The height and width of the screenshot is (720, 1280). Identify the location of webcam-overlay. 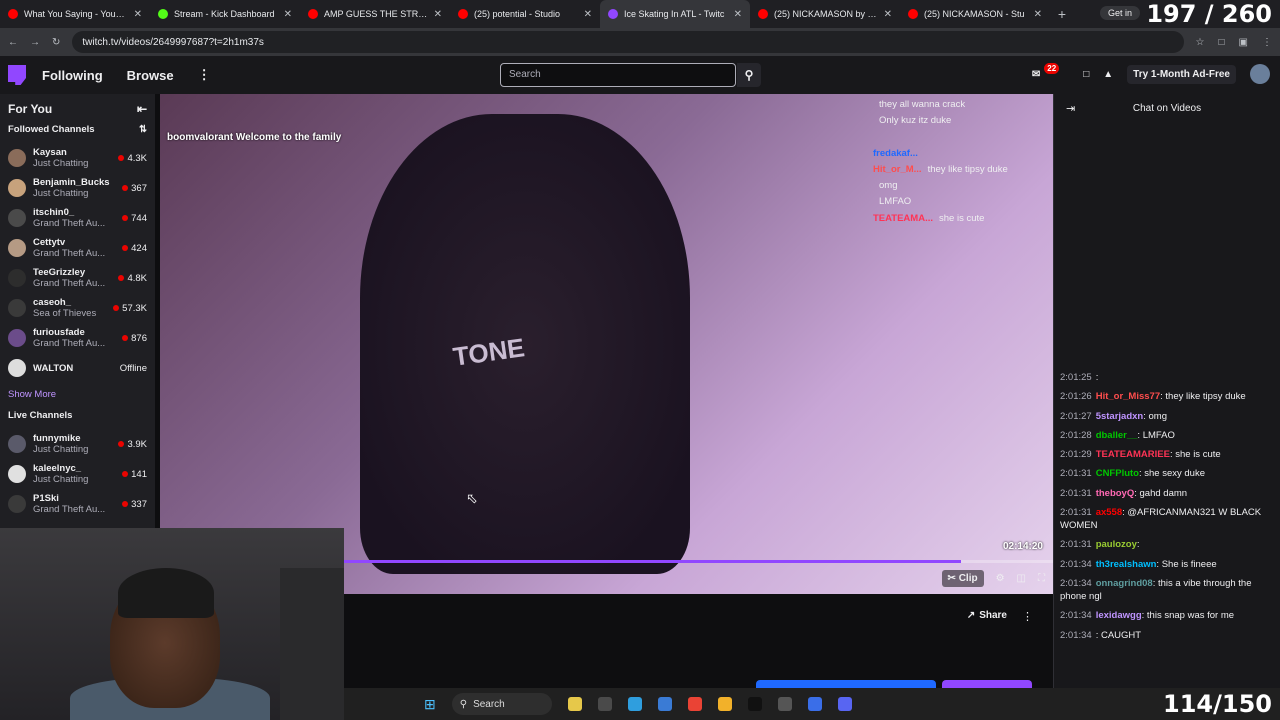
(172, 624).